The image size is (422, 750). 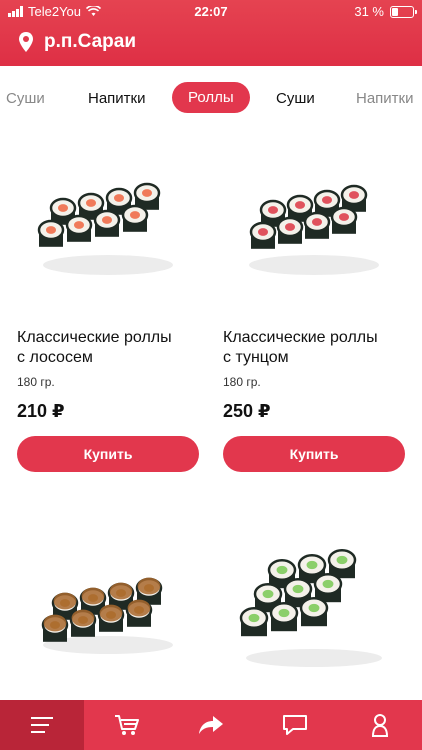 I want to click on product-price: 250 ₽, so click(x=247, y=411).